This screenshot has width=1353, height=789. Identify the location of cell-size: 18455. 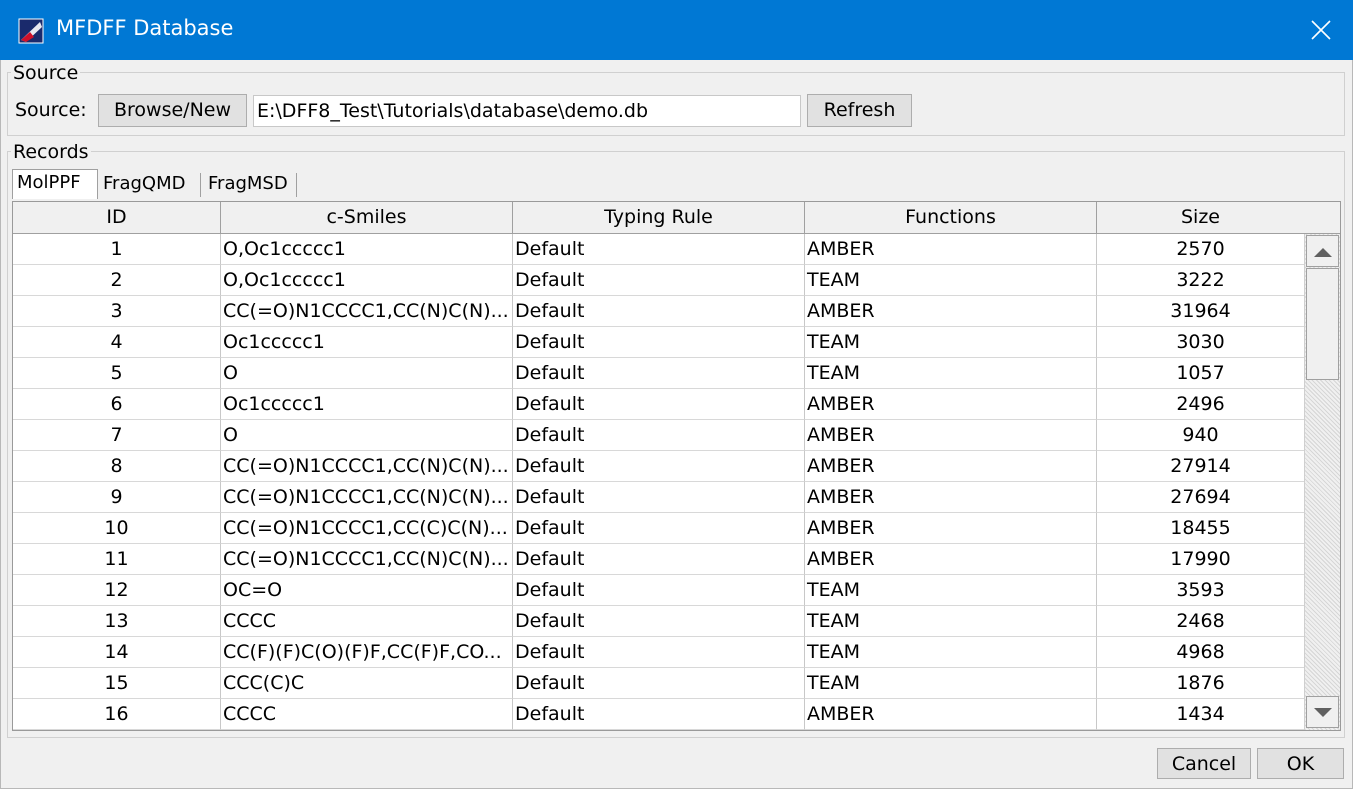
(1201, 528).